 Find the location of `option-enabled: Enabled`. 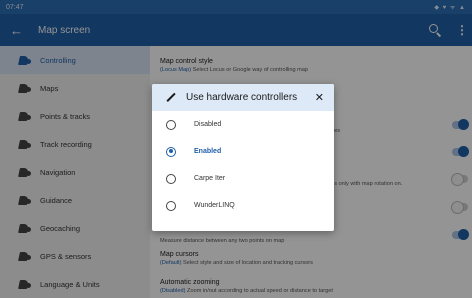

option-enabled: Enabled is located at coordinates (243, 151).